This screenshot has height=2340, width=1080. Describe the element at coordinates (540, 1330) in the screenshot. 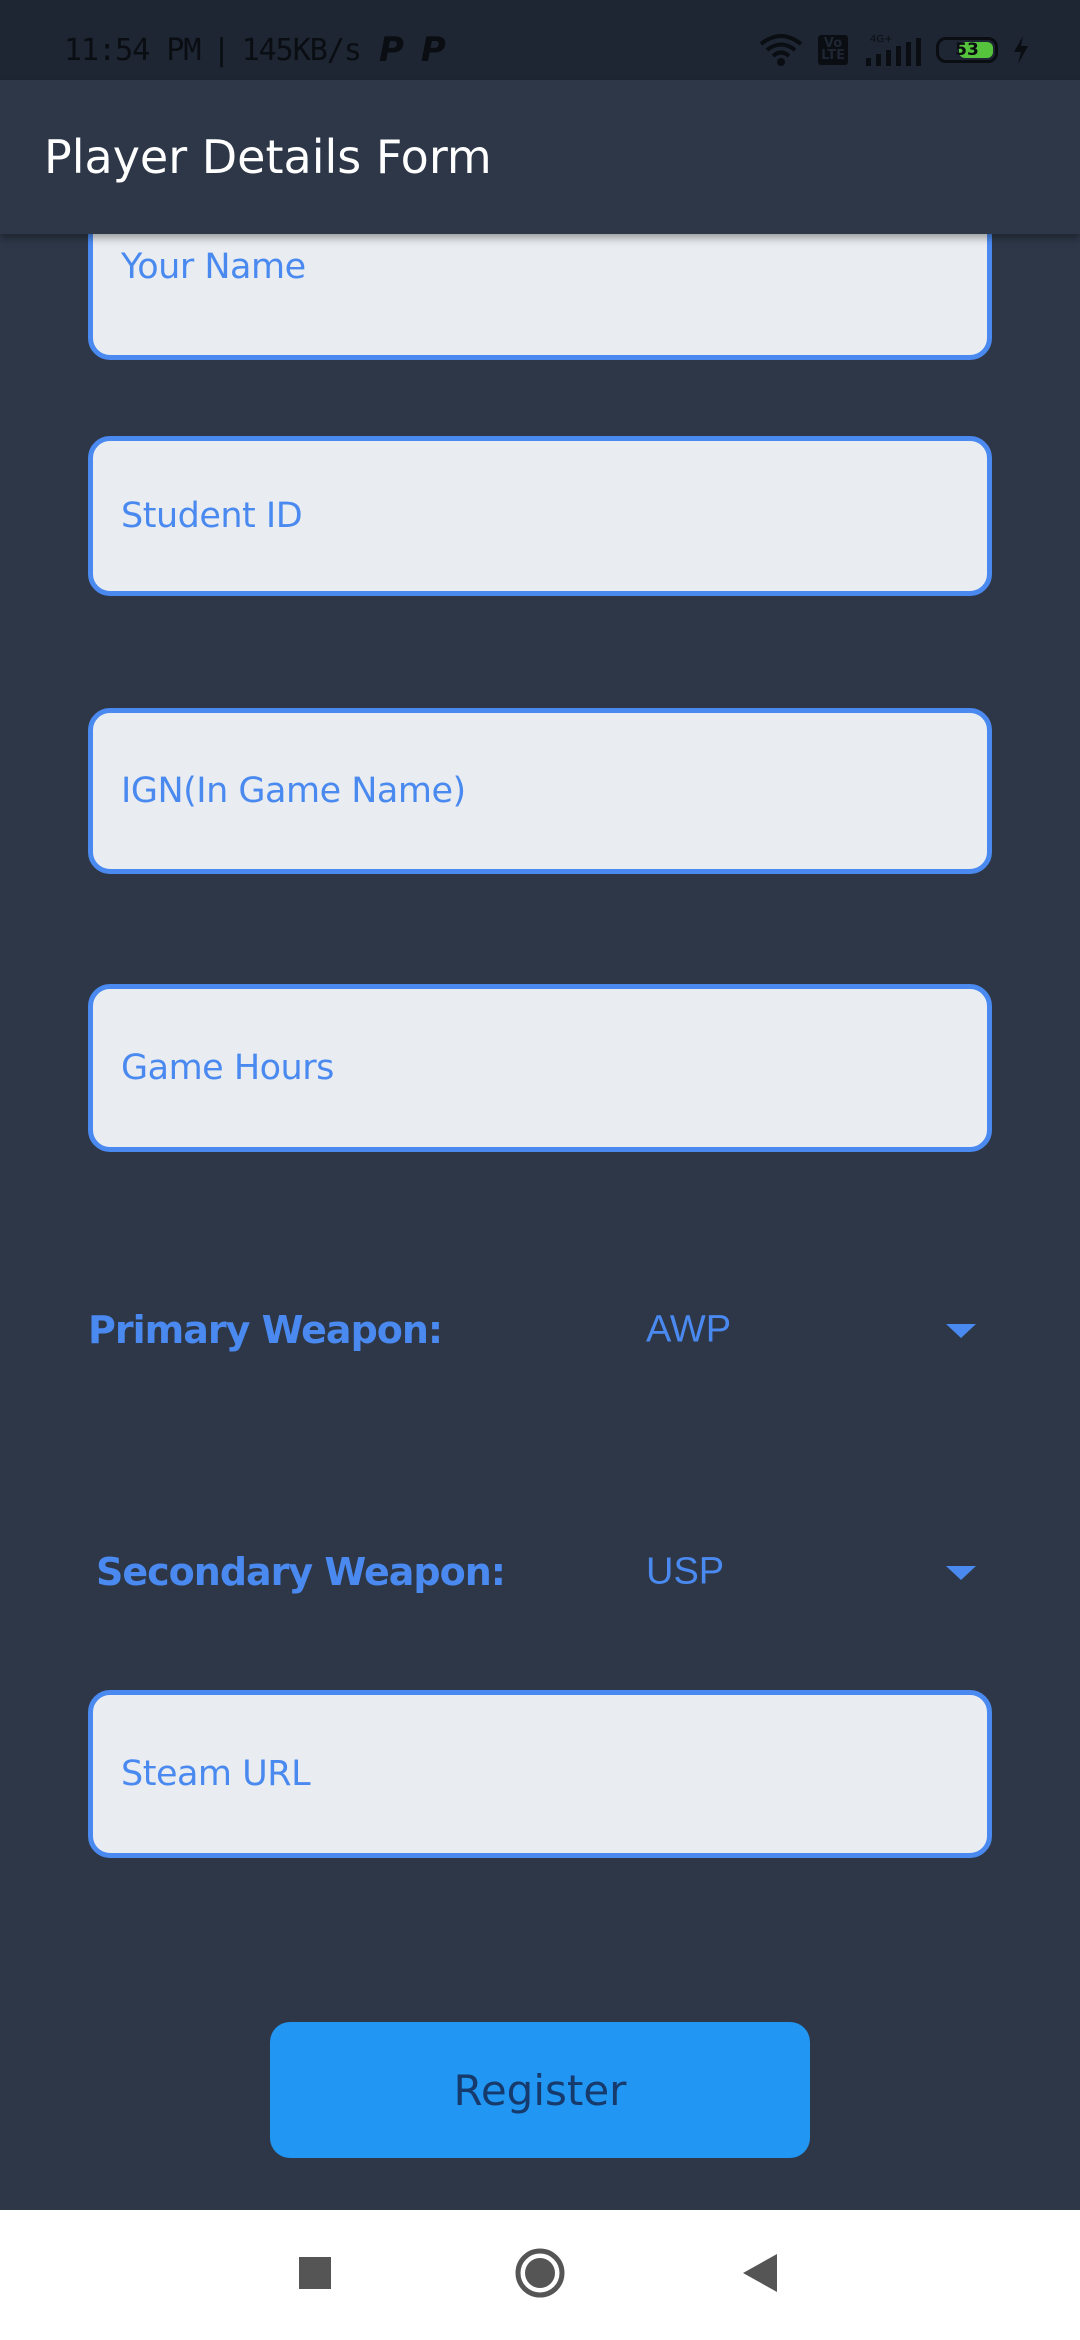

I see `primary-weapon-row: Primary Weapon: AWP` at that location.